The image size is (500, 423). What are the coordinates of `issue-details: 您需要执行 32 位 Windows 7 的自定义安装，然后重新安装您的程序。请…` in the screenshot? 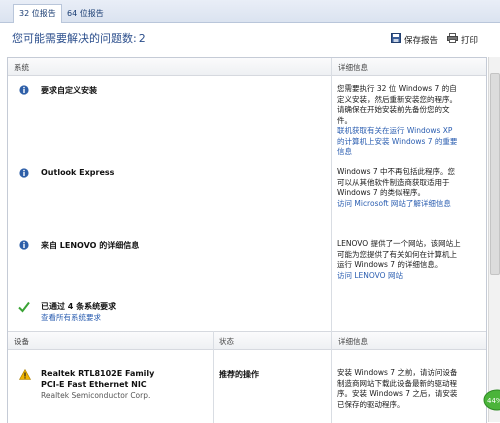 It's located at (399, 121).